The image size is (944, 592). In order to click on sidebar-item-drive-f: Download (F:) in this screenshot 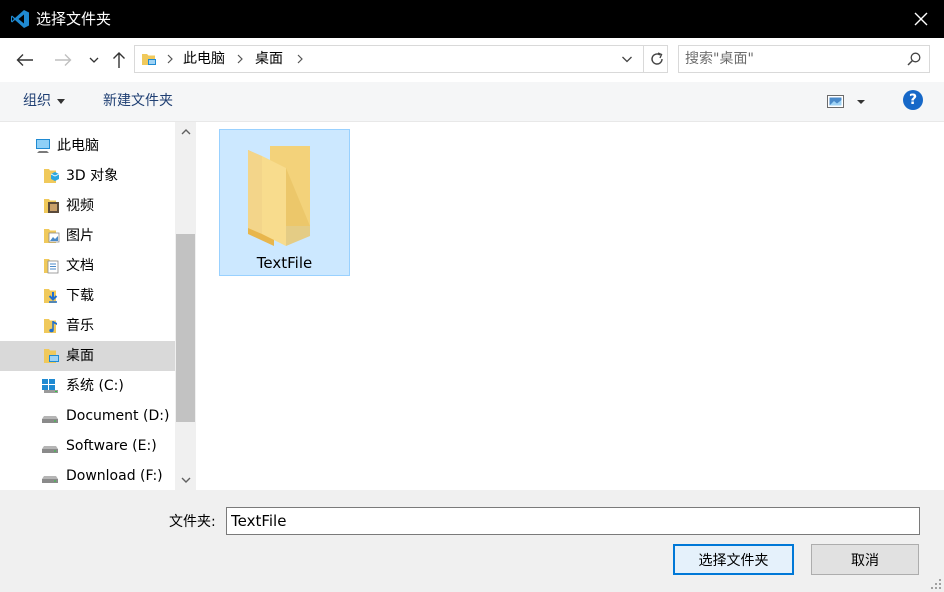, I will do `click(87, 475)`.